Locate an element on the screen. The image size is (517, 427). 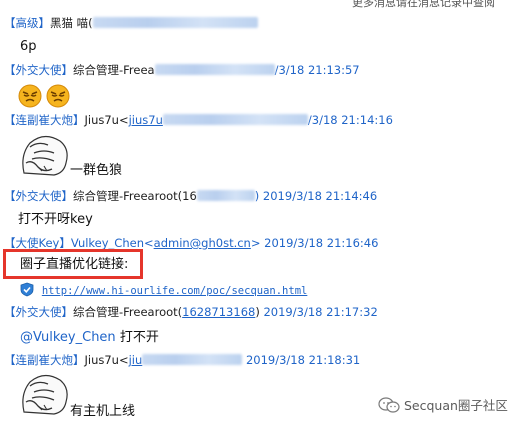
message-text: 6p is located at coordinates (28, 46).